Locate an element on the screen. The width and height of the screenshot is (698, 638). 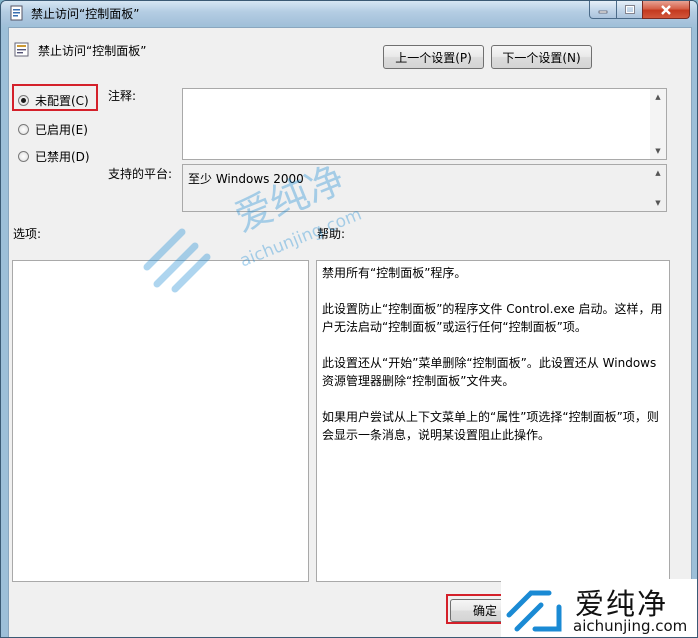
options-label: 选项: is located at coordinates (27, 234).